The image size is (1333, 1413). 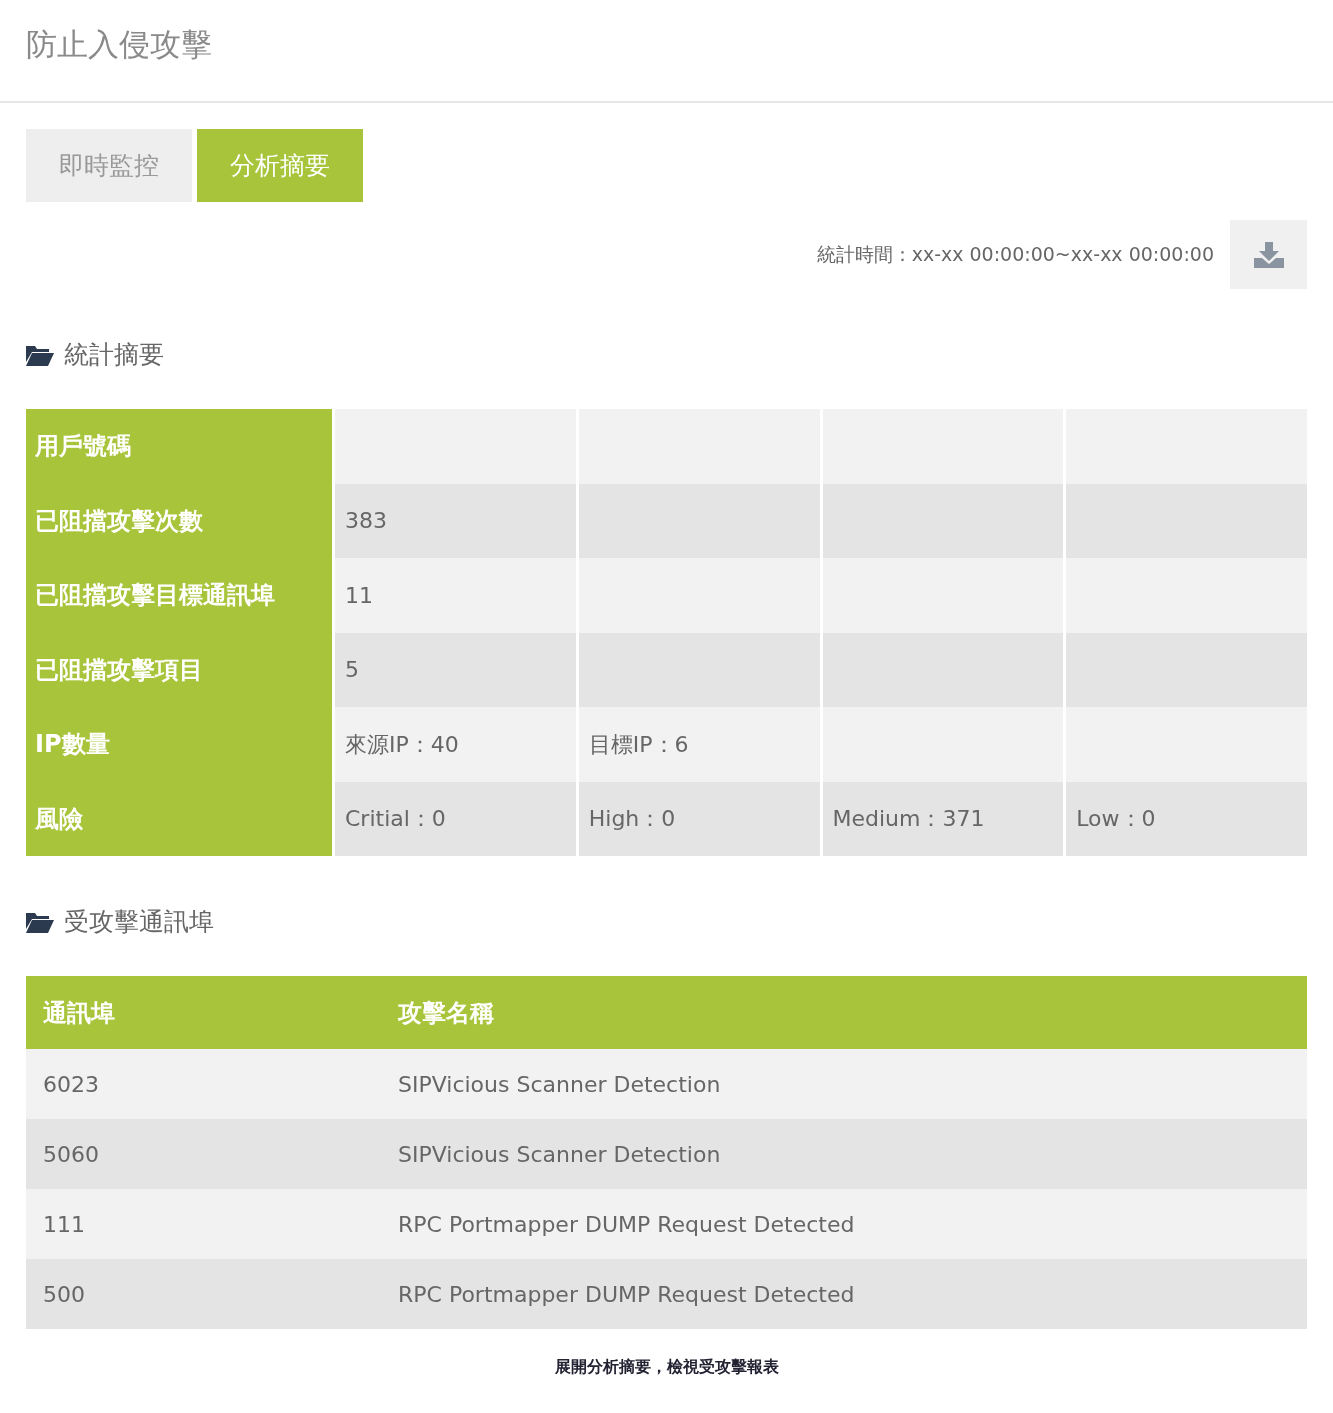 I want to click on table-cell: 5, so click(x=454, y=669).